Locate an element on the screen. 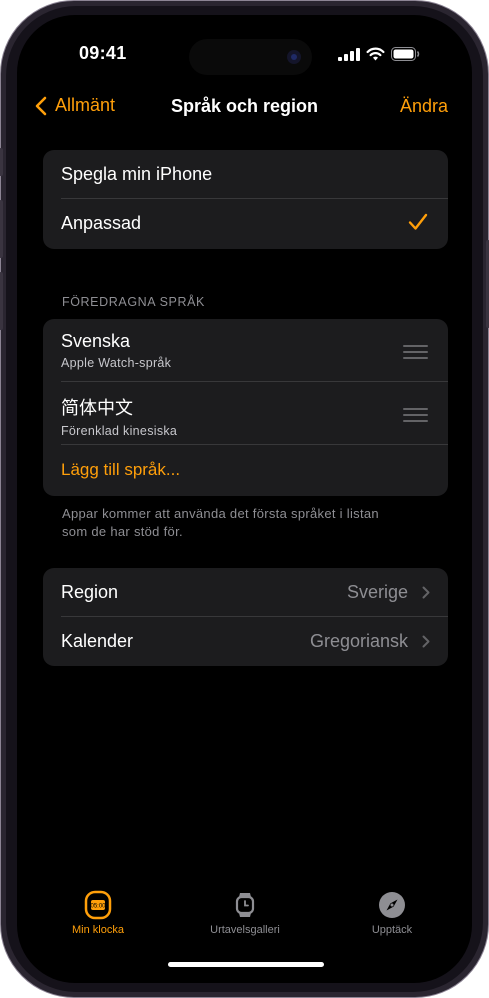 Image resolution: width=489 pixels, height=998 pixels. tab-discover: Upptäck is located at coordinates (392, 913).